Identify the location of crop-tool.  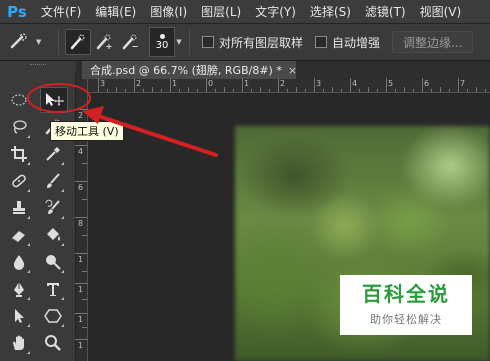
(19, 154).